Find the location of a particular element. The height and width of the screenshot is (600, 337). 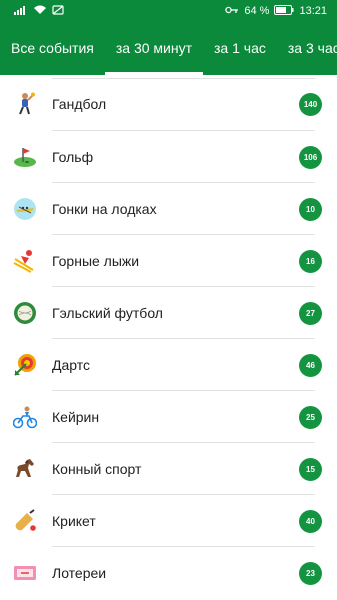

event-count-badge: 15 is located at coordinates (310, 469).